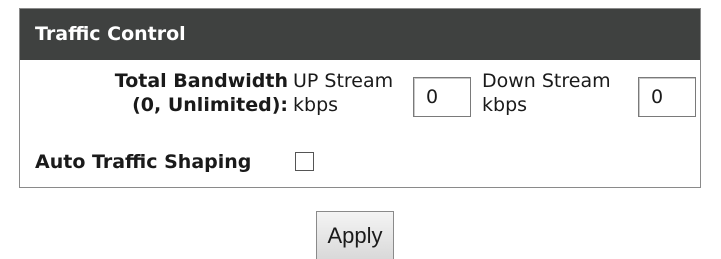 Image resolution: width=721 pixels, height=259 pixels. I want to click on up-stream-label-line2: kbps, so click(316, 105).